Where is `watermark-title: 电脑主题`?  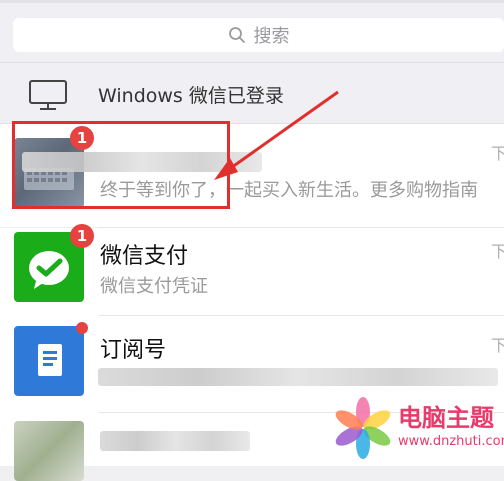 watermark-title: 电脑主题 is located at coordinates (446, 418).